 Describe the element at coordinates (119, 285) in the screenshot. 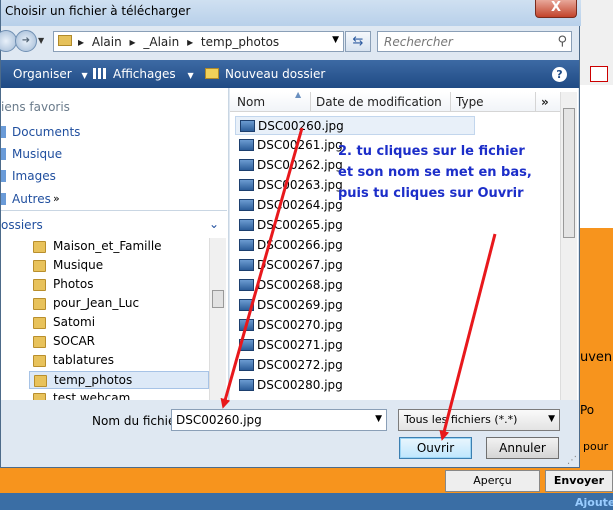

I see `folder-item: Photos` at that location.